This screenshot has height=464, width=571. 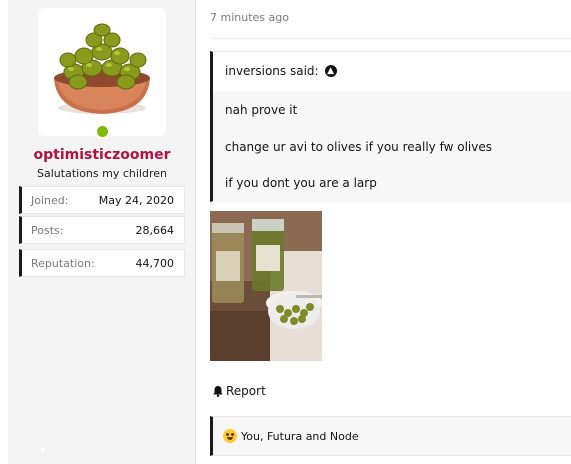 I want to click on reactions-text: You, Futura and Node, so click(x=300, y=436).